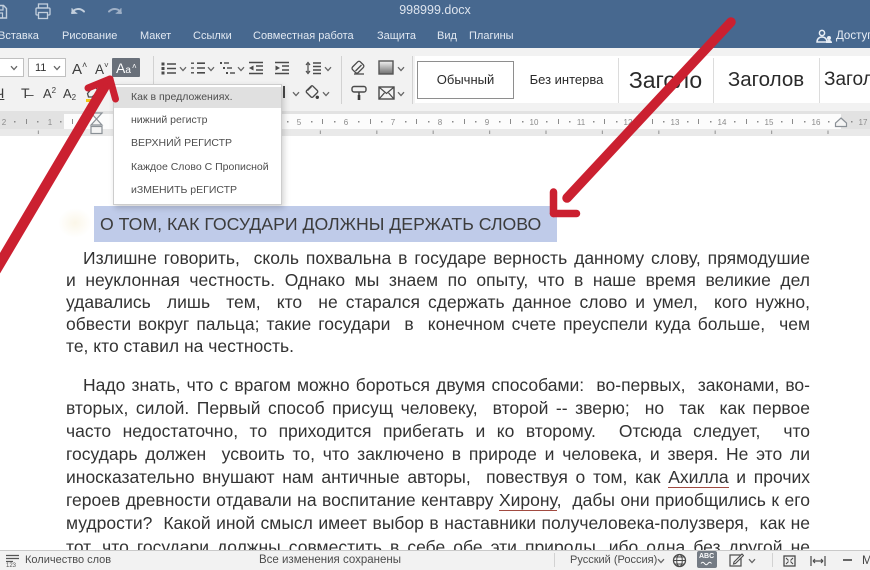 Image resolution: width=870 pixels, height=570 pixels. What do you see at coordinates (487, 122) in the screenshot?
I see `svg-text: 9` at bounding box center [487, 122].